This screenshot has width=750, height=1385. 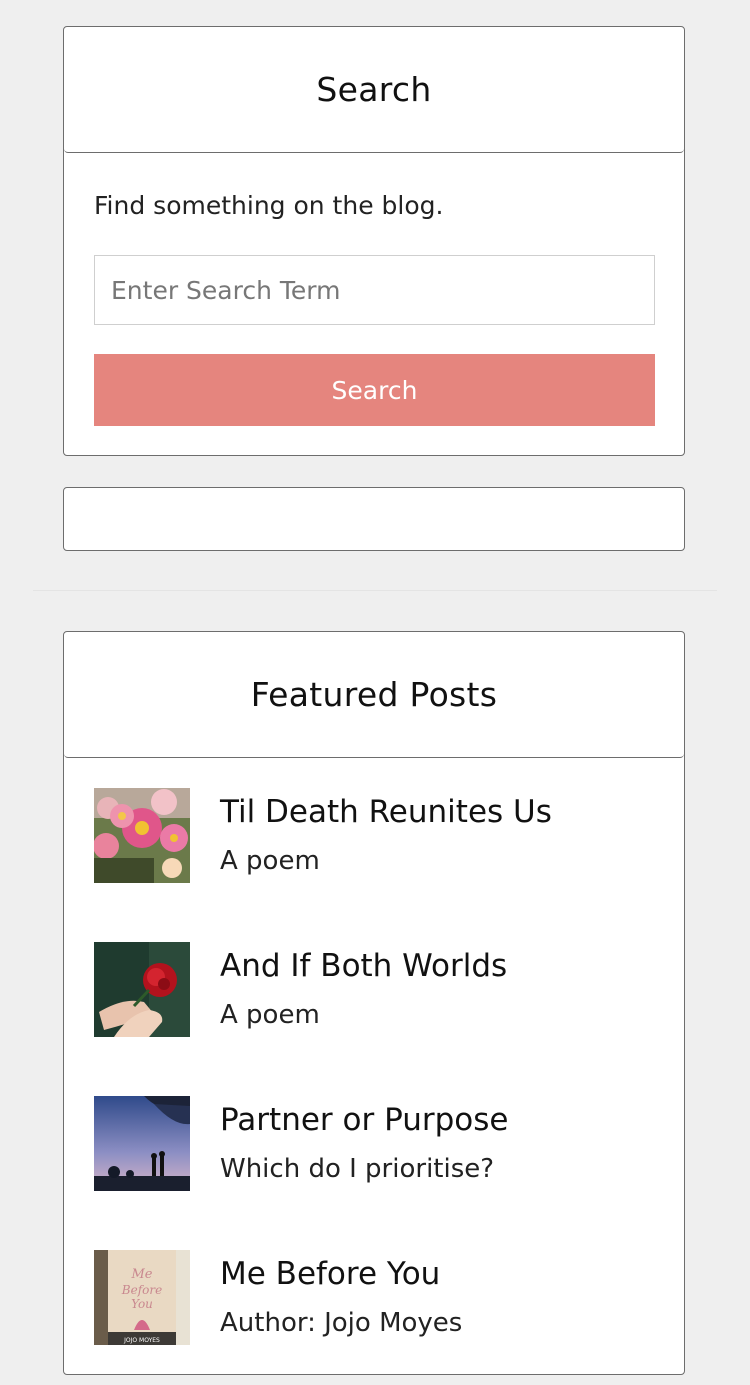 What do you see at coordinates (141, 1274) in the screenshot?
I see `book-cover-title-line1: Me` at bounding box center [141, 1274].